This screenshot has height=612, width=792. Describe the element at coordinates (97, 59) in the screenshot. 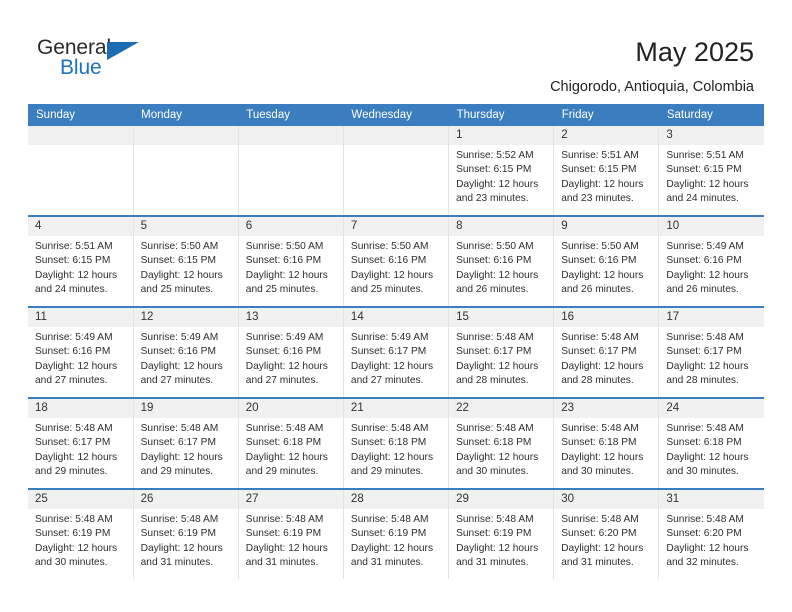

I see `general-blue-logo: General Blue` at that location.